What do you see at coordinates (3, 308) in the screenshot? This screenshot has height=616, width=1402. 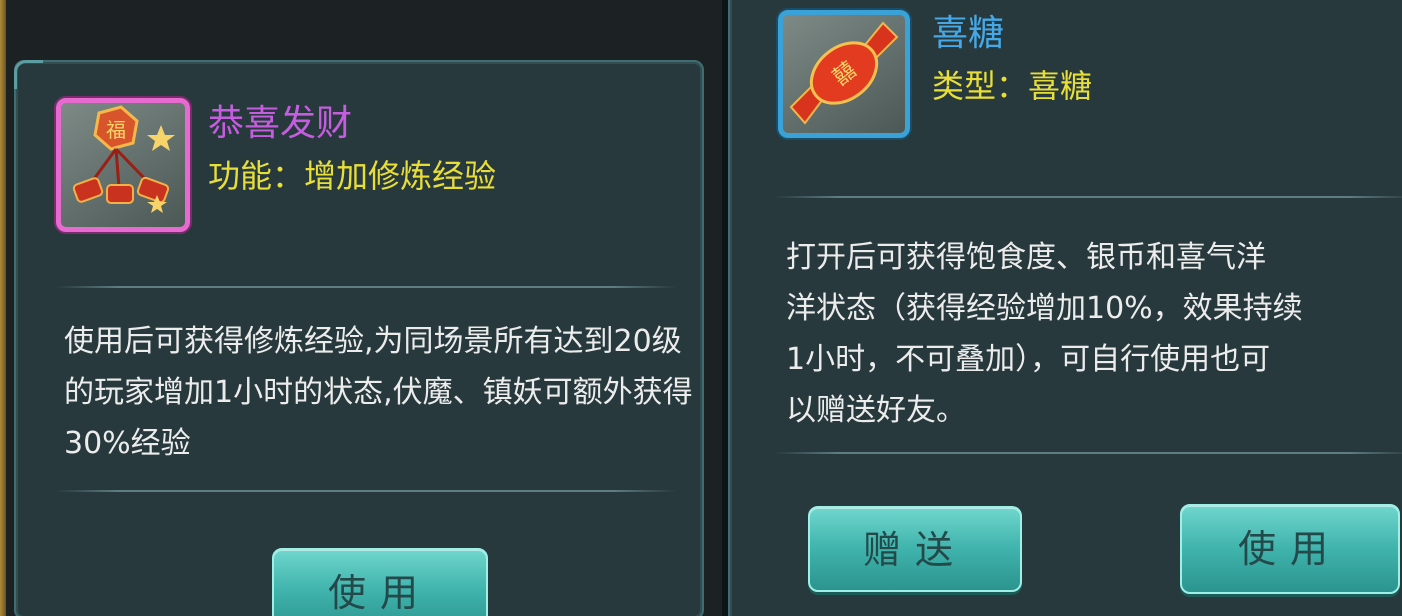 I see `window-edge` at bounding box center [3, 308].